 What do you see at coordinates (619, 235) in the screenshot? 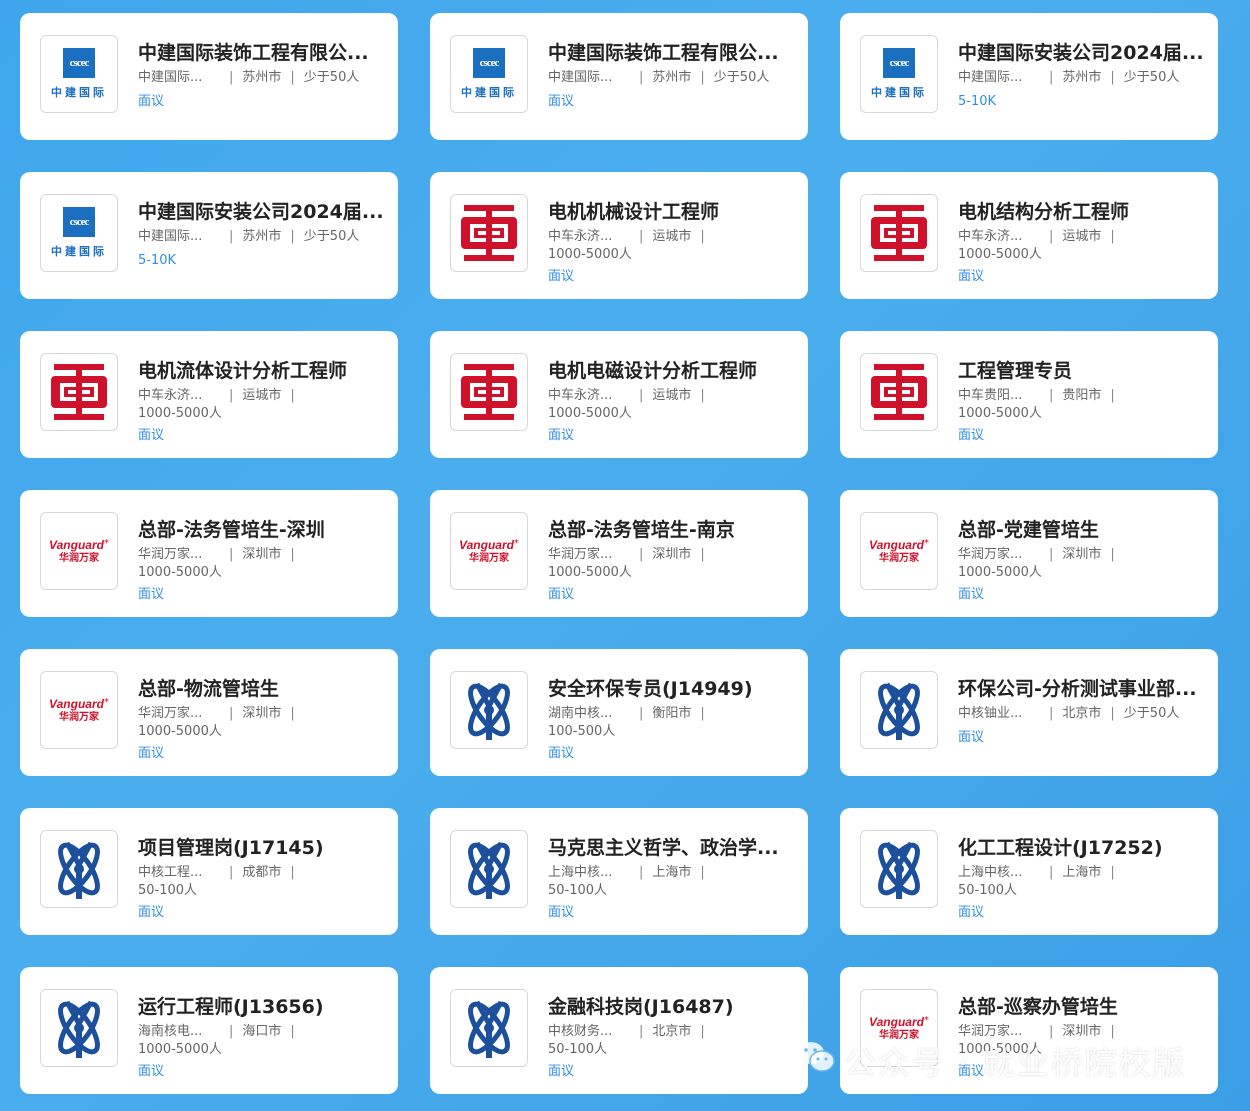
I see `job-card: 电机机械设计工程师 中车永济... | 运城市 | 1000-5000人 面议` at bounding box center [619, 235].